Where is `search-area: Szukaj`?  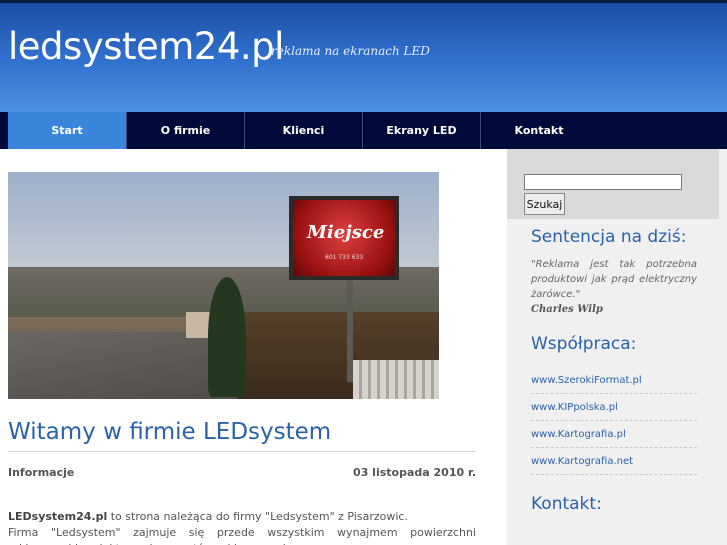
search-area: Szukaj is located at coordinates (613, 184).